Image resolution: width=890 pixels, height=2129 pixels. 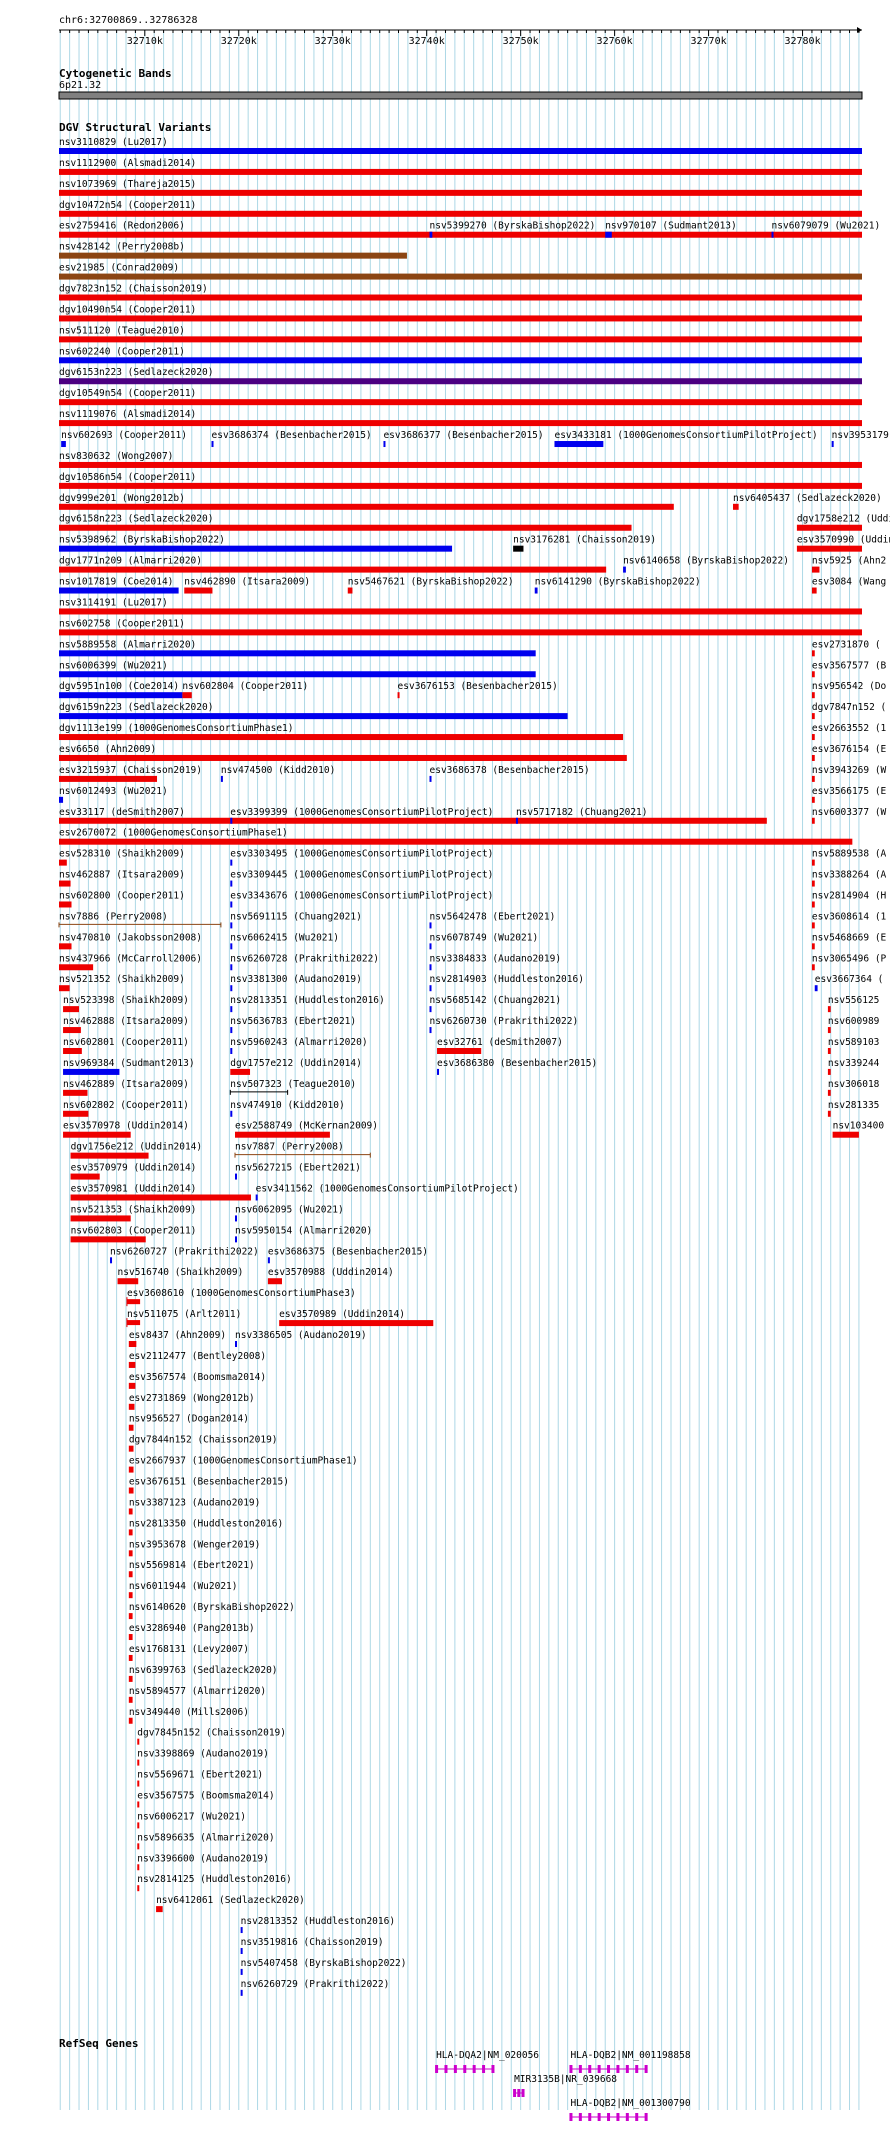 What do you see at coordinates (119, 585) in the screenshot?
I see `sv-feature: nsv1017819 (Coe2014)` at bounding box center [119, 585].